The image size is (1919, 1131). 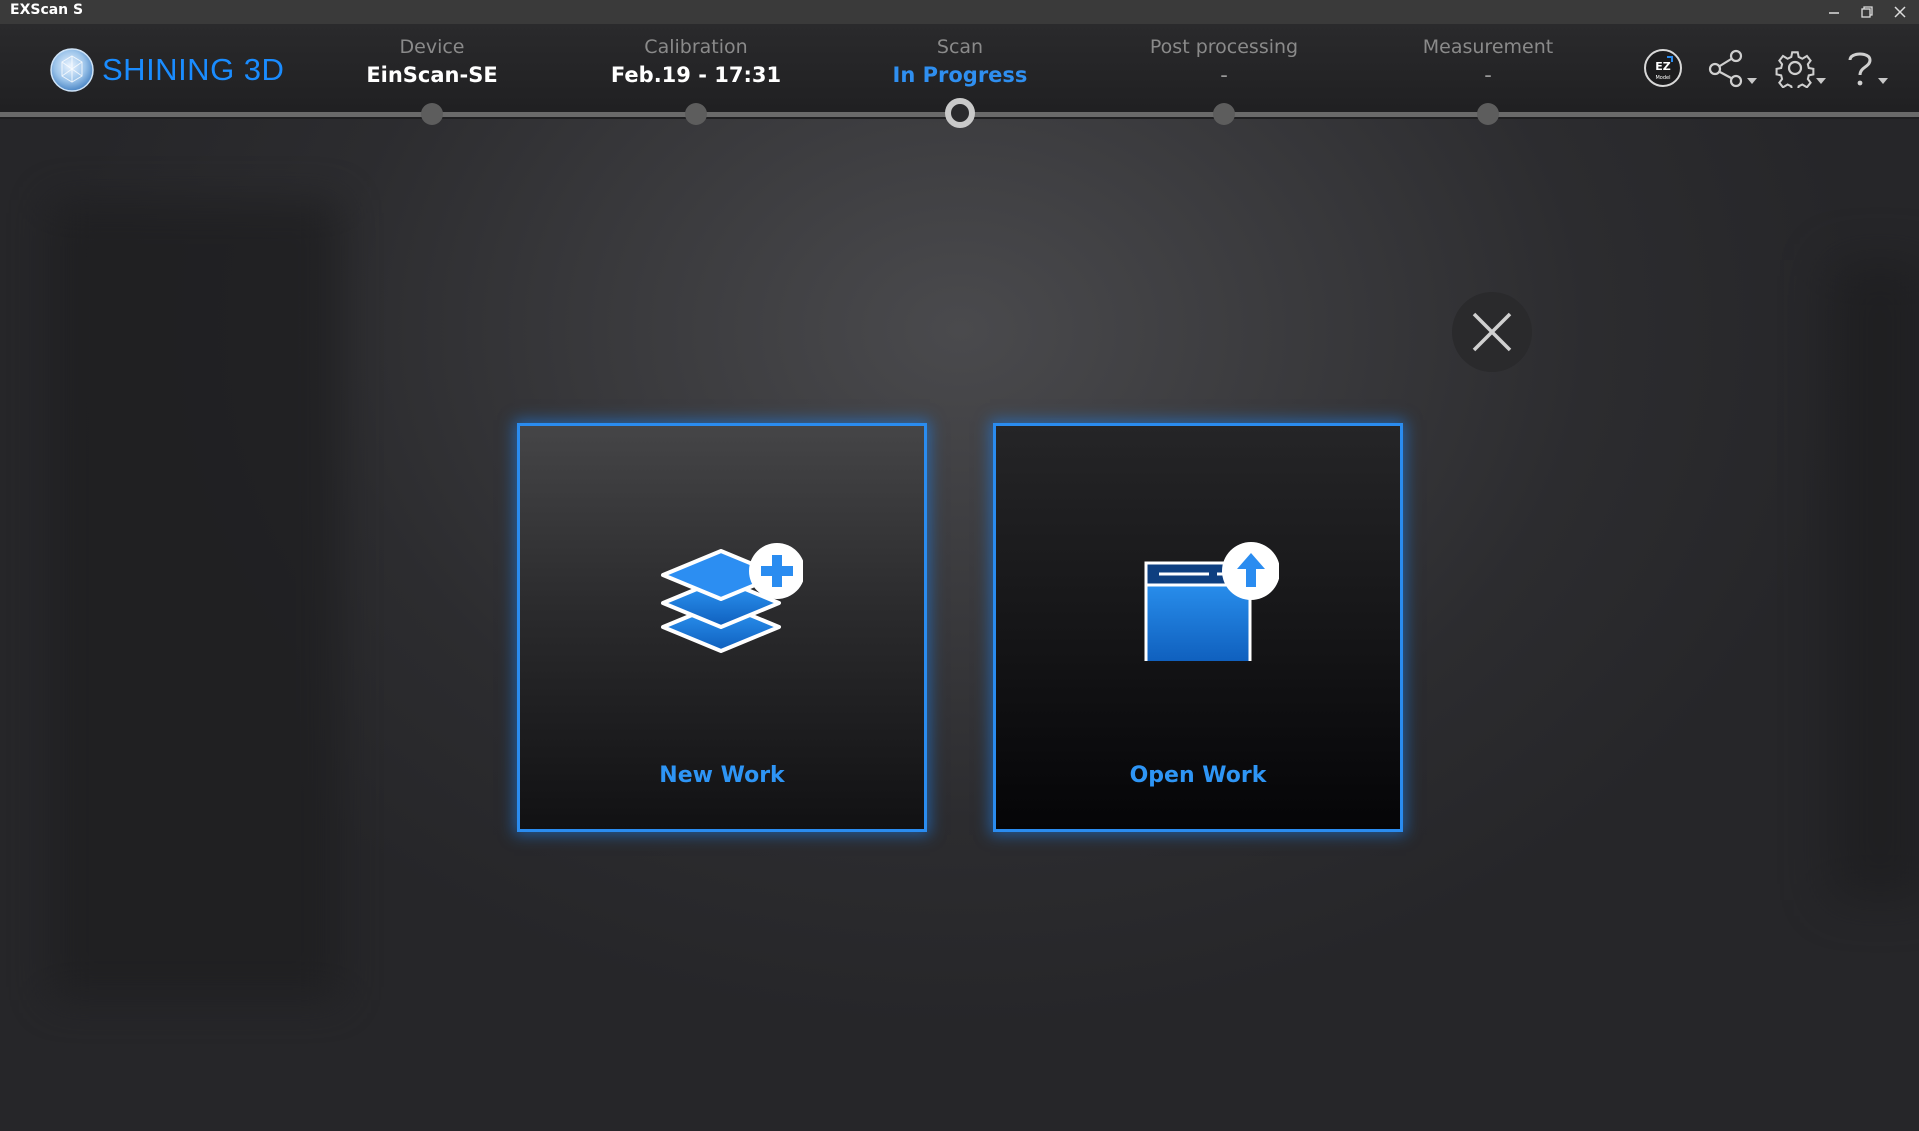 I want to click on window-title: EXScan S, so click(x=47, y=10).